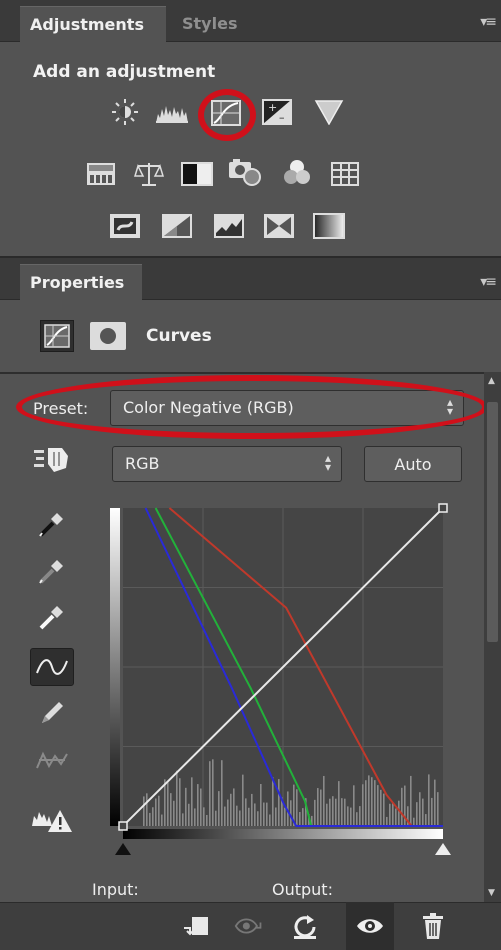  I want to click on threshold-icon, so click(229, 226).